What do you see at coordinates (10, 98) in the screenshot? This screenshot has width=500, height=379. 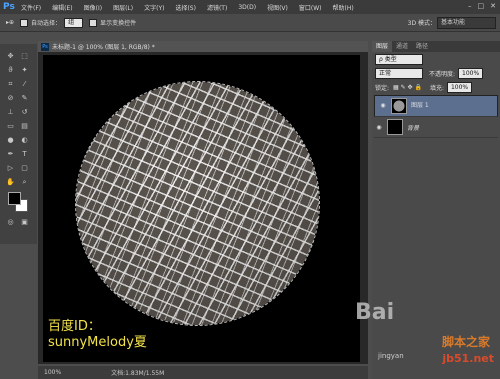 I see `healing-brush-icon: ⊘` at bounding box center [10, 98].